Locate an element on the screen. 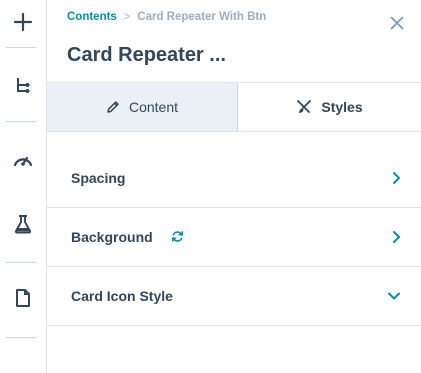 The height and width of the screenshot is (373, 421). refresh-icon is located at coordinates (177, 236).